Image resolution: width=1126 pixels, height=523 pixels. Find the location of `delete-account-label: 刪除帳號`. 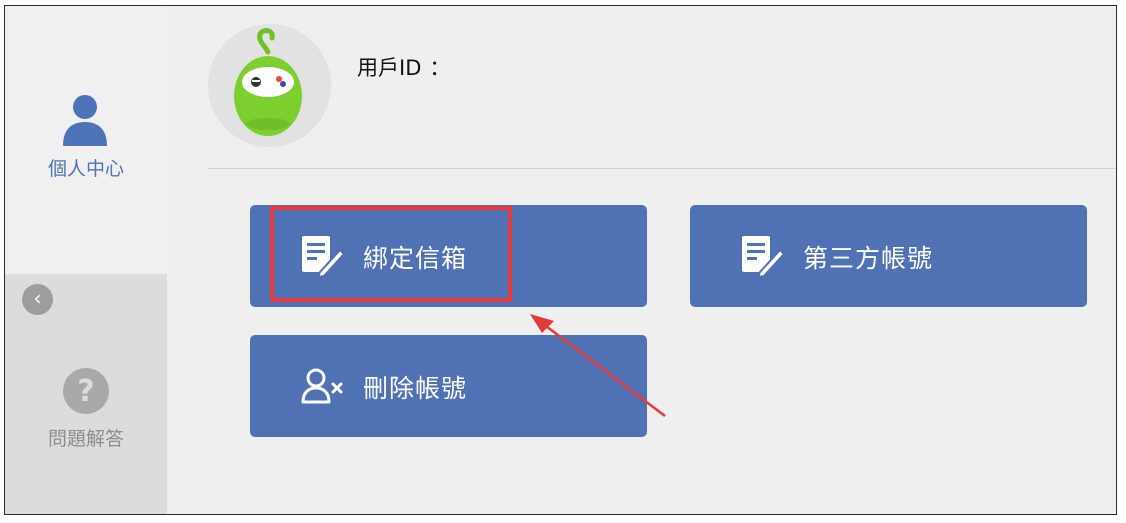

delete-account-label: 刪除帳號 is located at coordinates (415, 388).